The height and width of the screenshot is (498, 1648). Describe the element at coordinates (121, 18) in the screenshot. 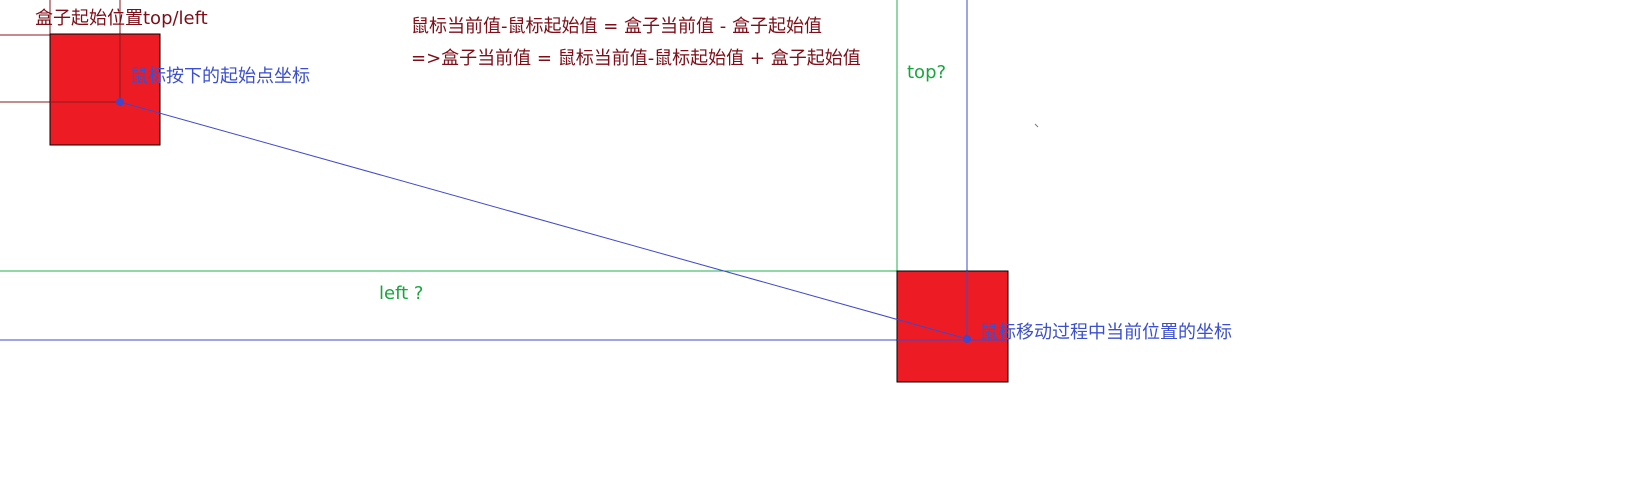

I see `start-position-label: 盒子起始位置top/left` at that location.